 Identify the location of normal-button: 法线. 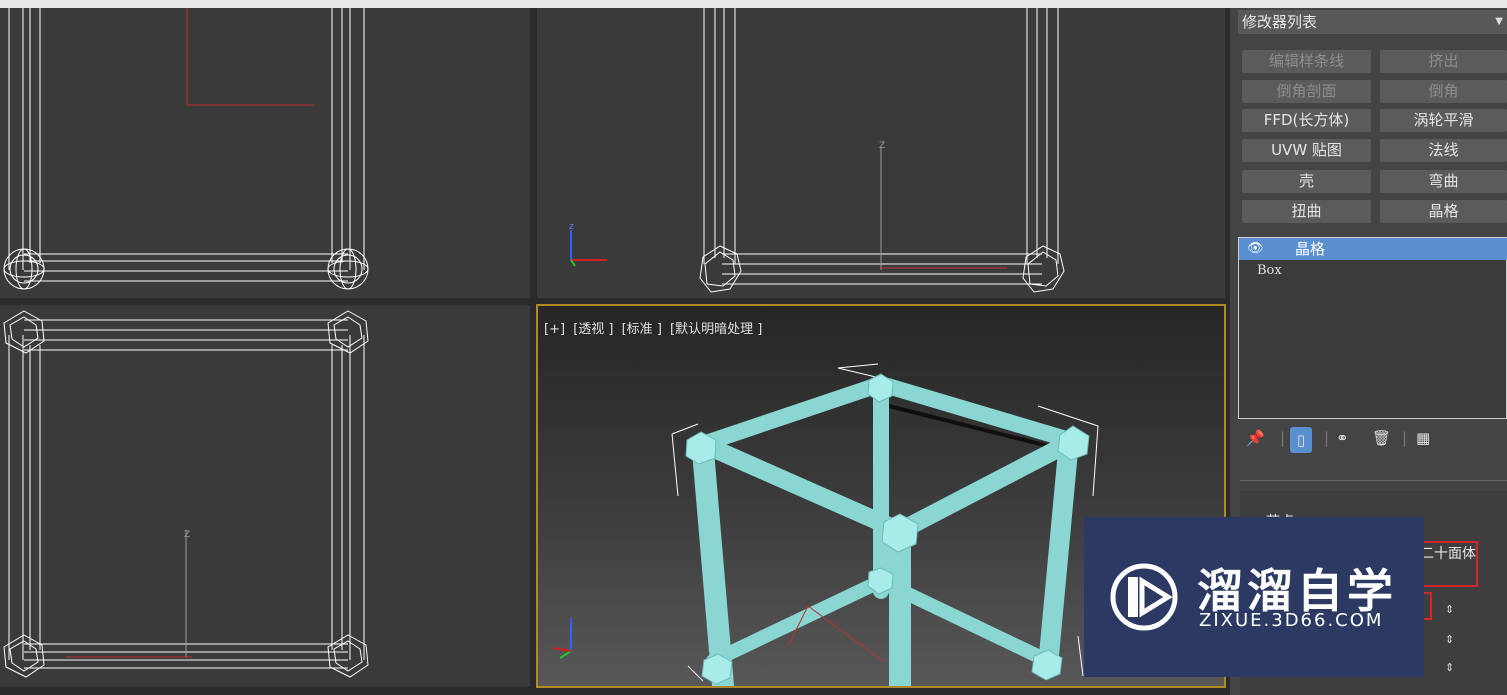
(1443, 150).